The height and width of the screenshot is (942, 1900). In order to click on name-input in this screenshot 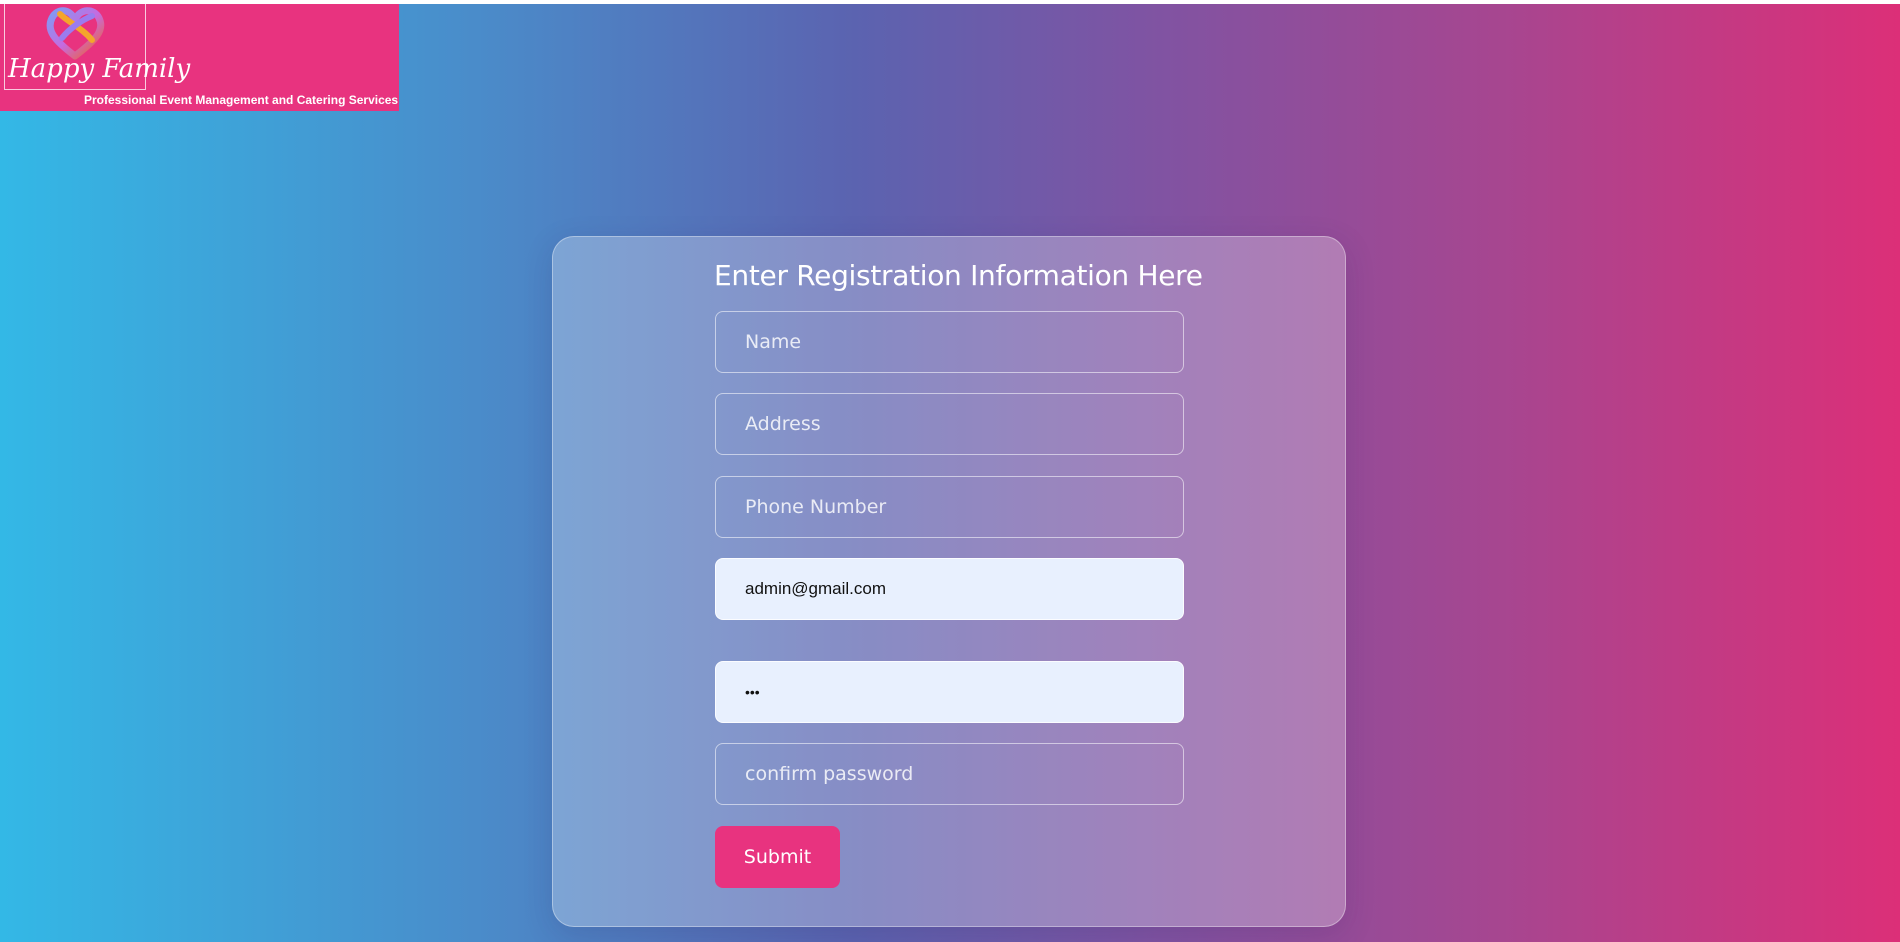, I will do `click(949, 342)`.